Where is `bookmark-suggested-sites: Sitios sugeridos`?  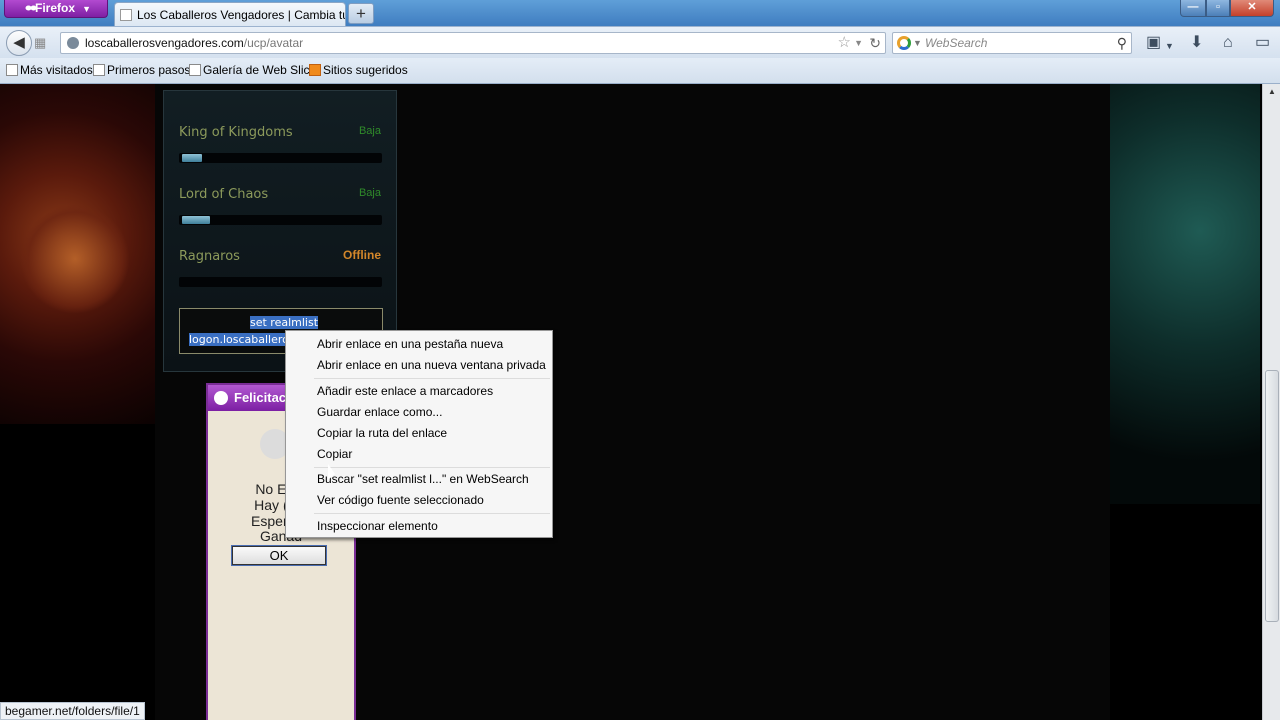 bookmark-suggested-sites: Sitios sugeridos is located at coordinates (358, 70).